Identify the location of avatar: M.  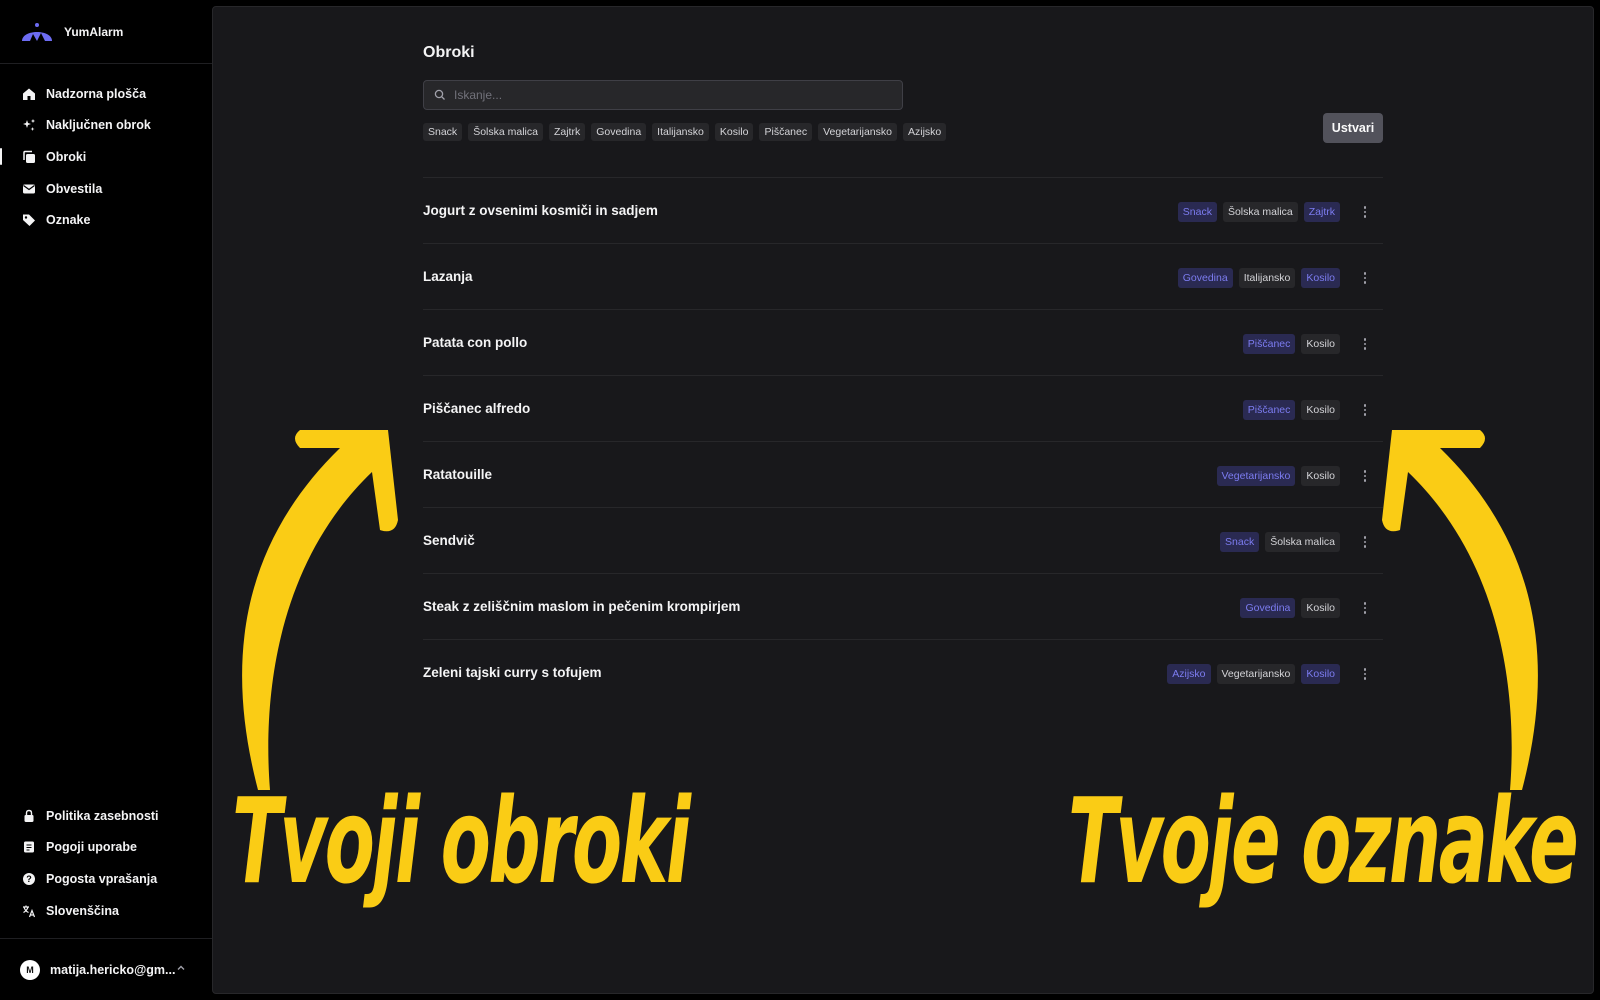
(30, 969).